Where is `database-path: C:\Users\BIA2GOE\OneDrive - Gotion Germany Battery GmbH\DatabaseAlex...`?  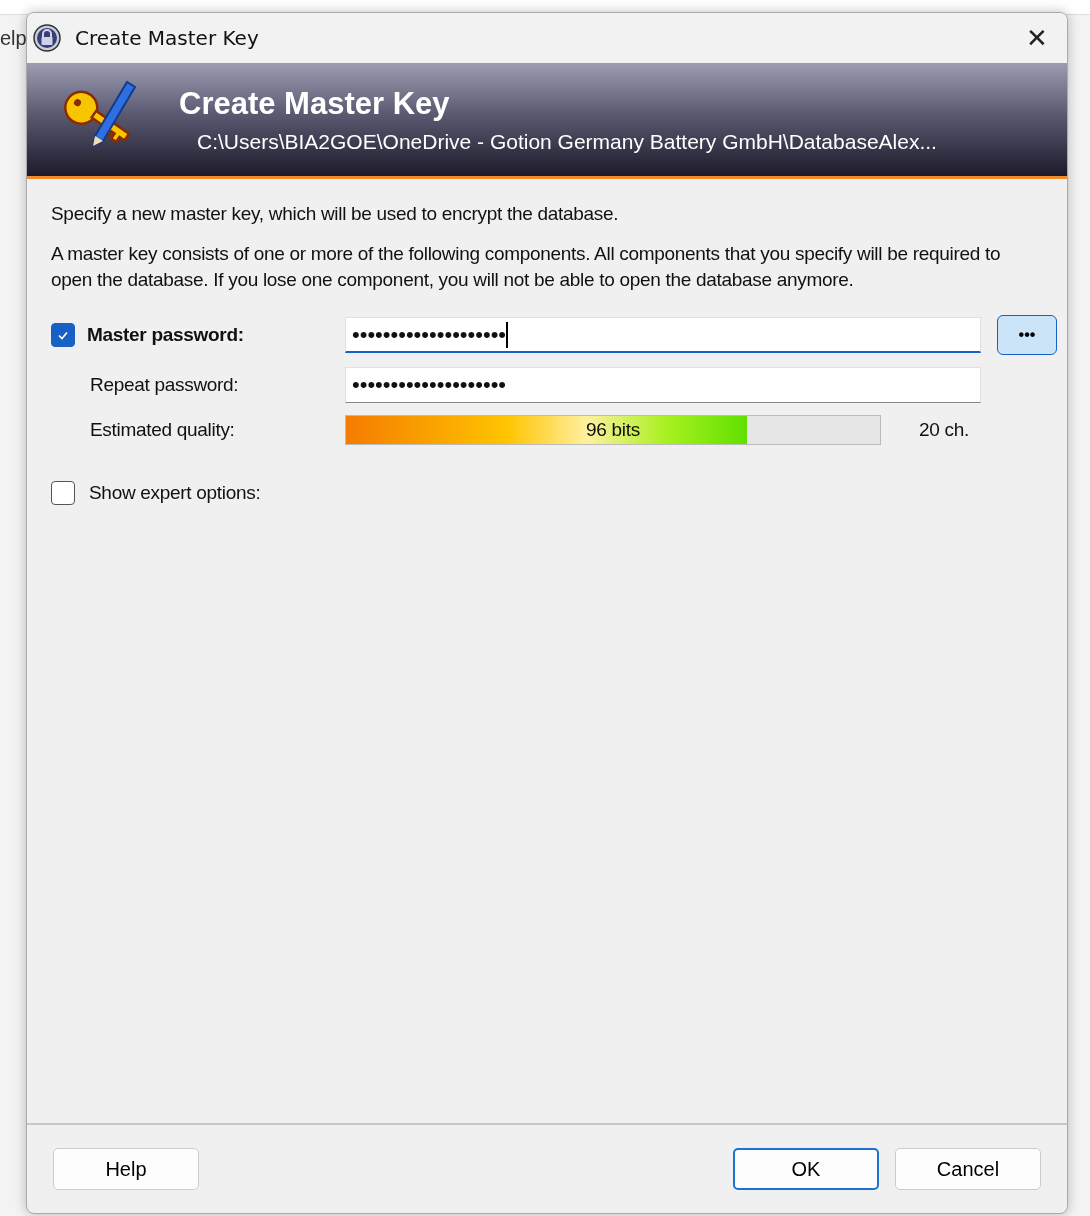
database-path: C:\Users\BIA2GOE\OneDrive - Gotion Germany Battery GmbH\DatabaseAlex... is located at coordinates (566, 141).